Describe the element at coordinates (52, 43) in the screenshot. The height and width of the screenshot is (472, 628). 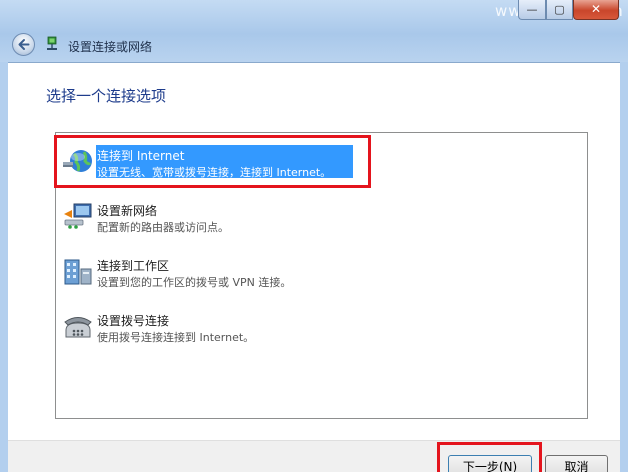
I see `network-icon` at that location.